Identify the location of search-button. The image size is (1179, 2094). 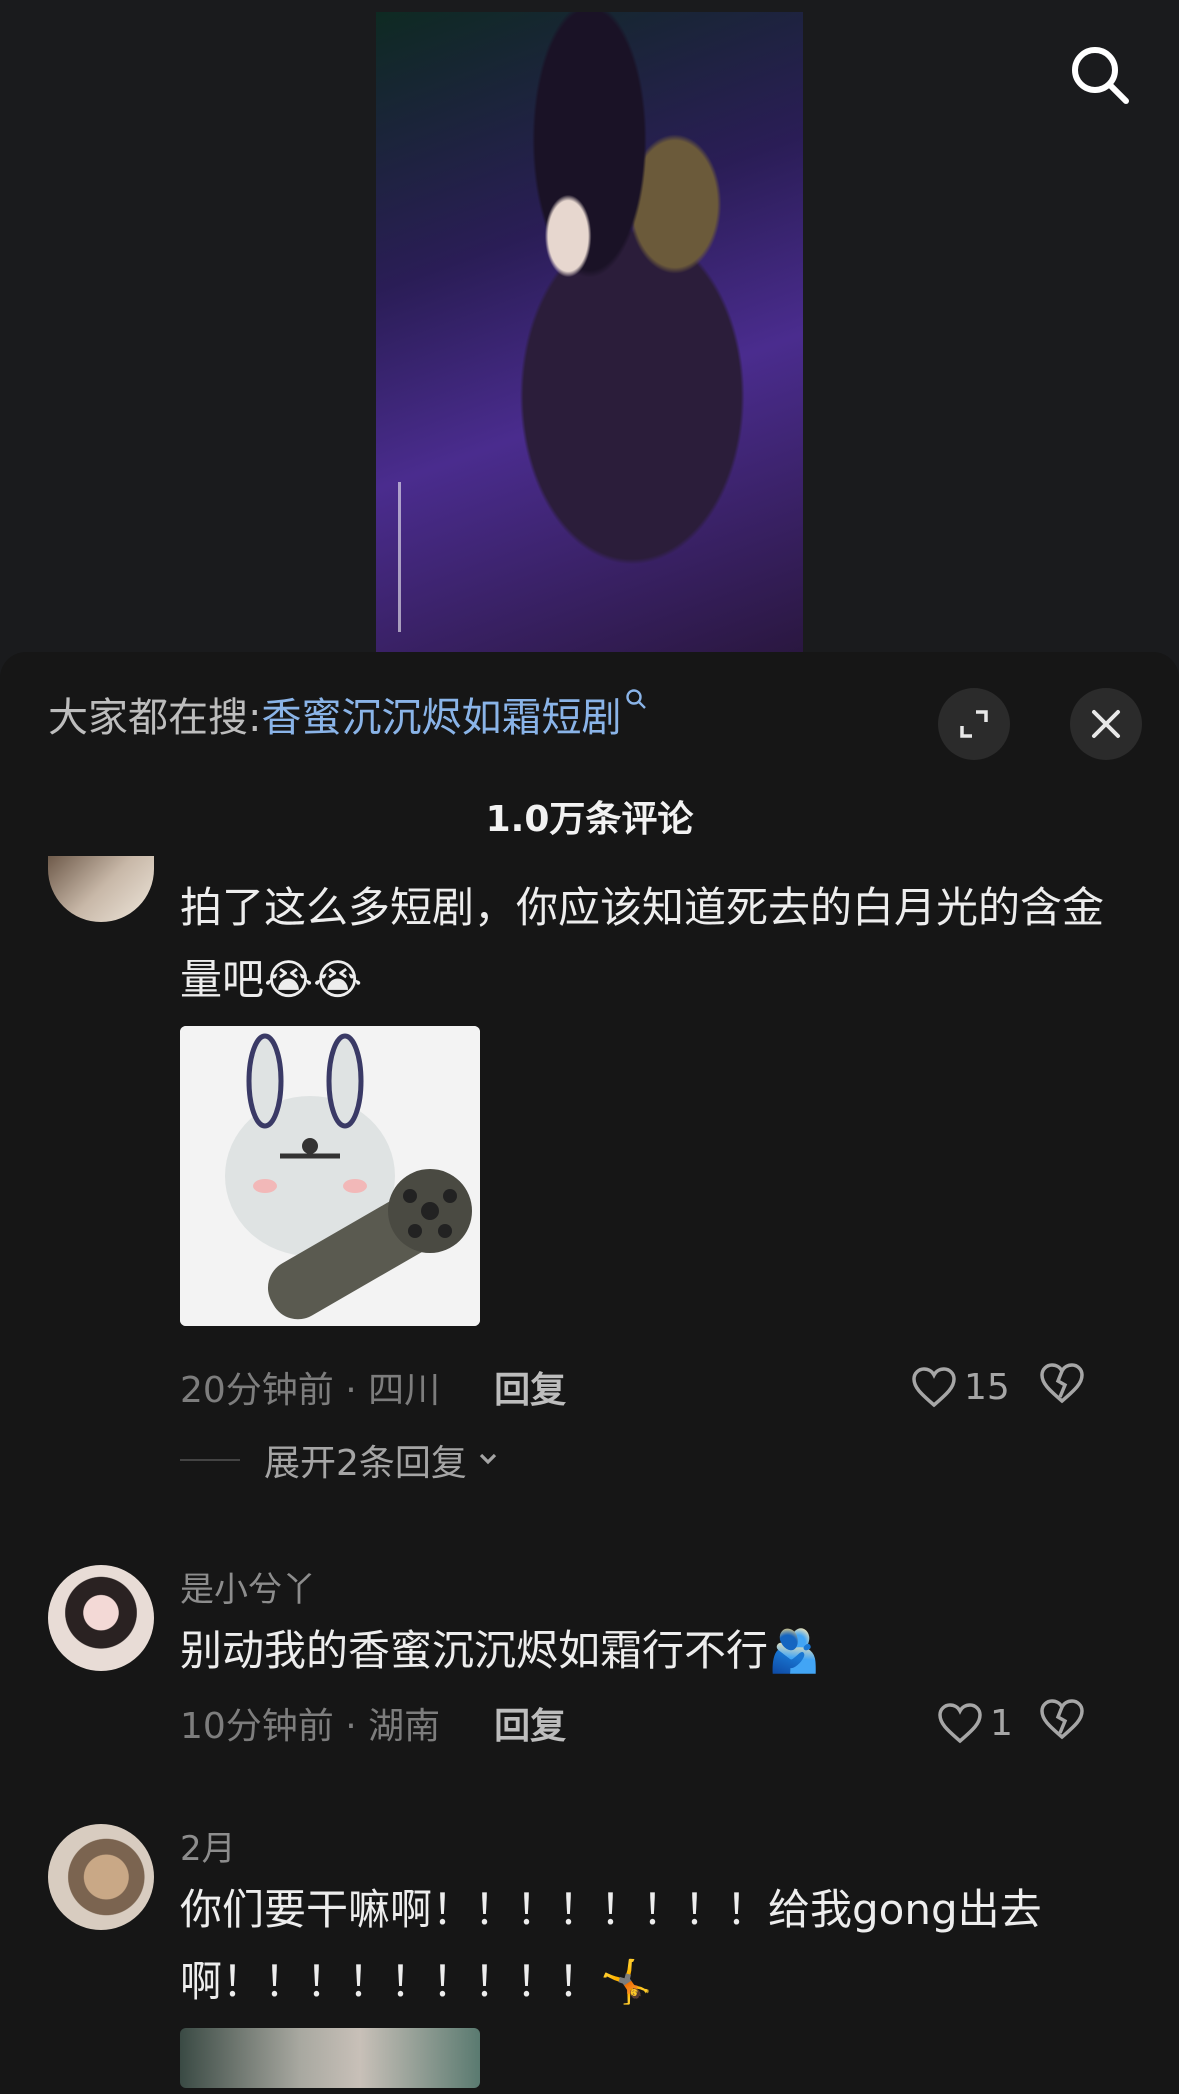
(1100, 75).